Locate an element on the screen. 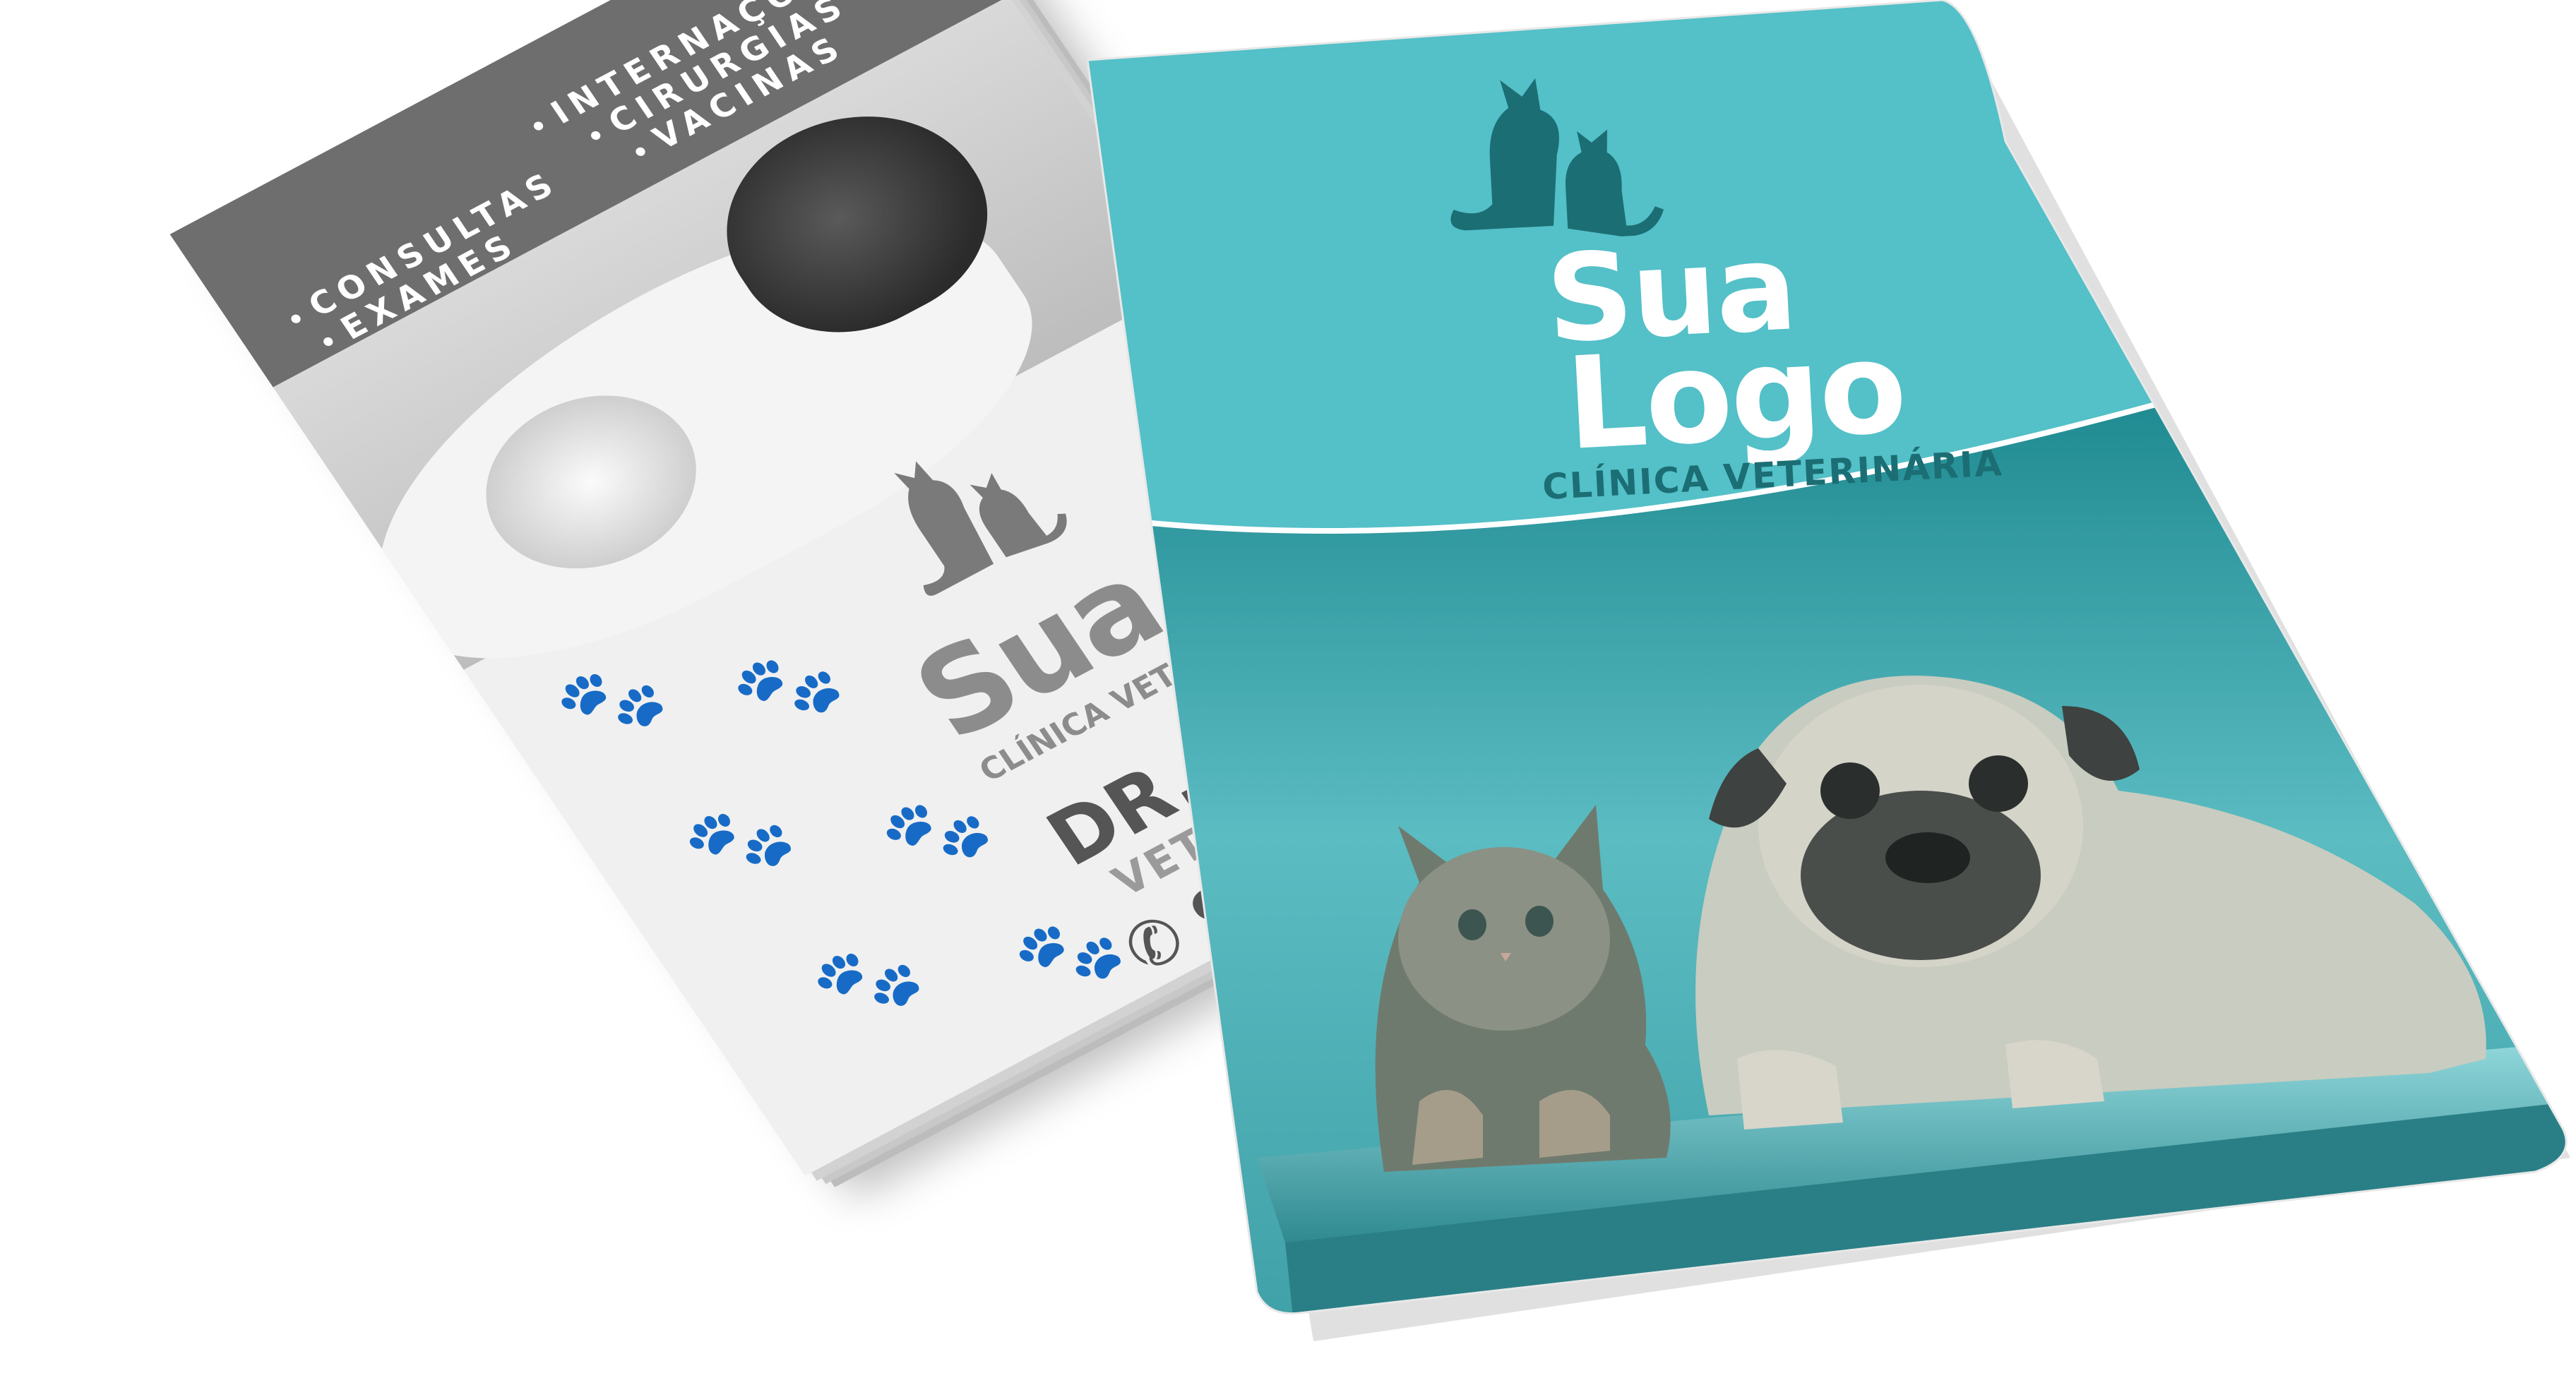  pug-photo is located at coordinates (2090, 903).